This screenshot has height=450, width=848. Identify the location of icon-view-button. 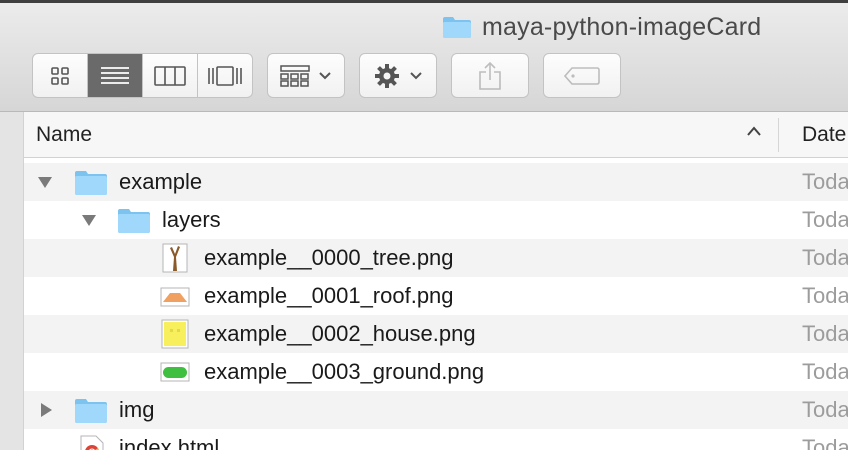
(60, 75).